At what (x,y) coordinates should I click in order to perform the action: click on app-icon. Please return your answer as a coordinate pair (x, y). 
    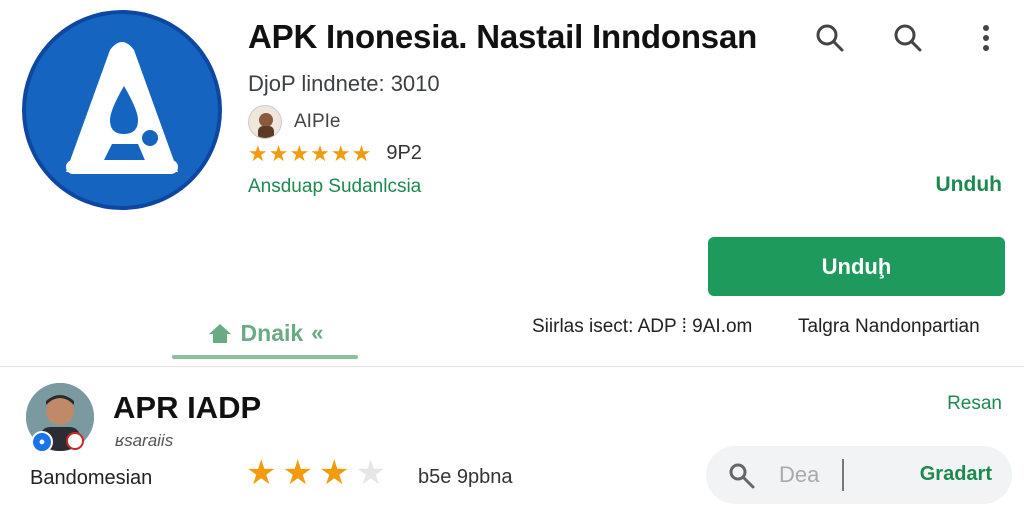
    Looking at the image, I should click on (122, 110).